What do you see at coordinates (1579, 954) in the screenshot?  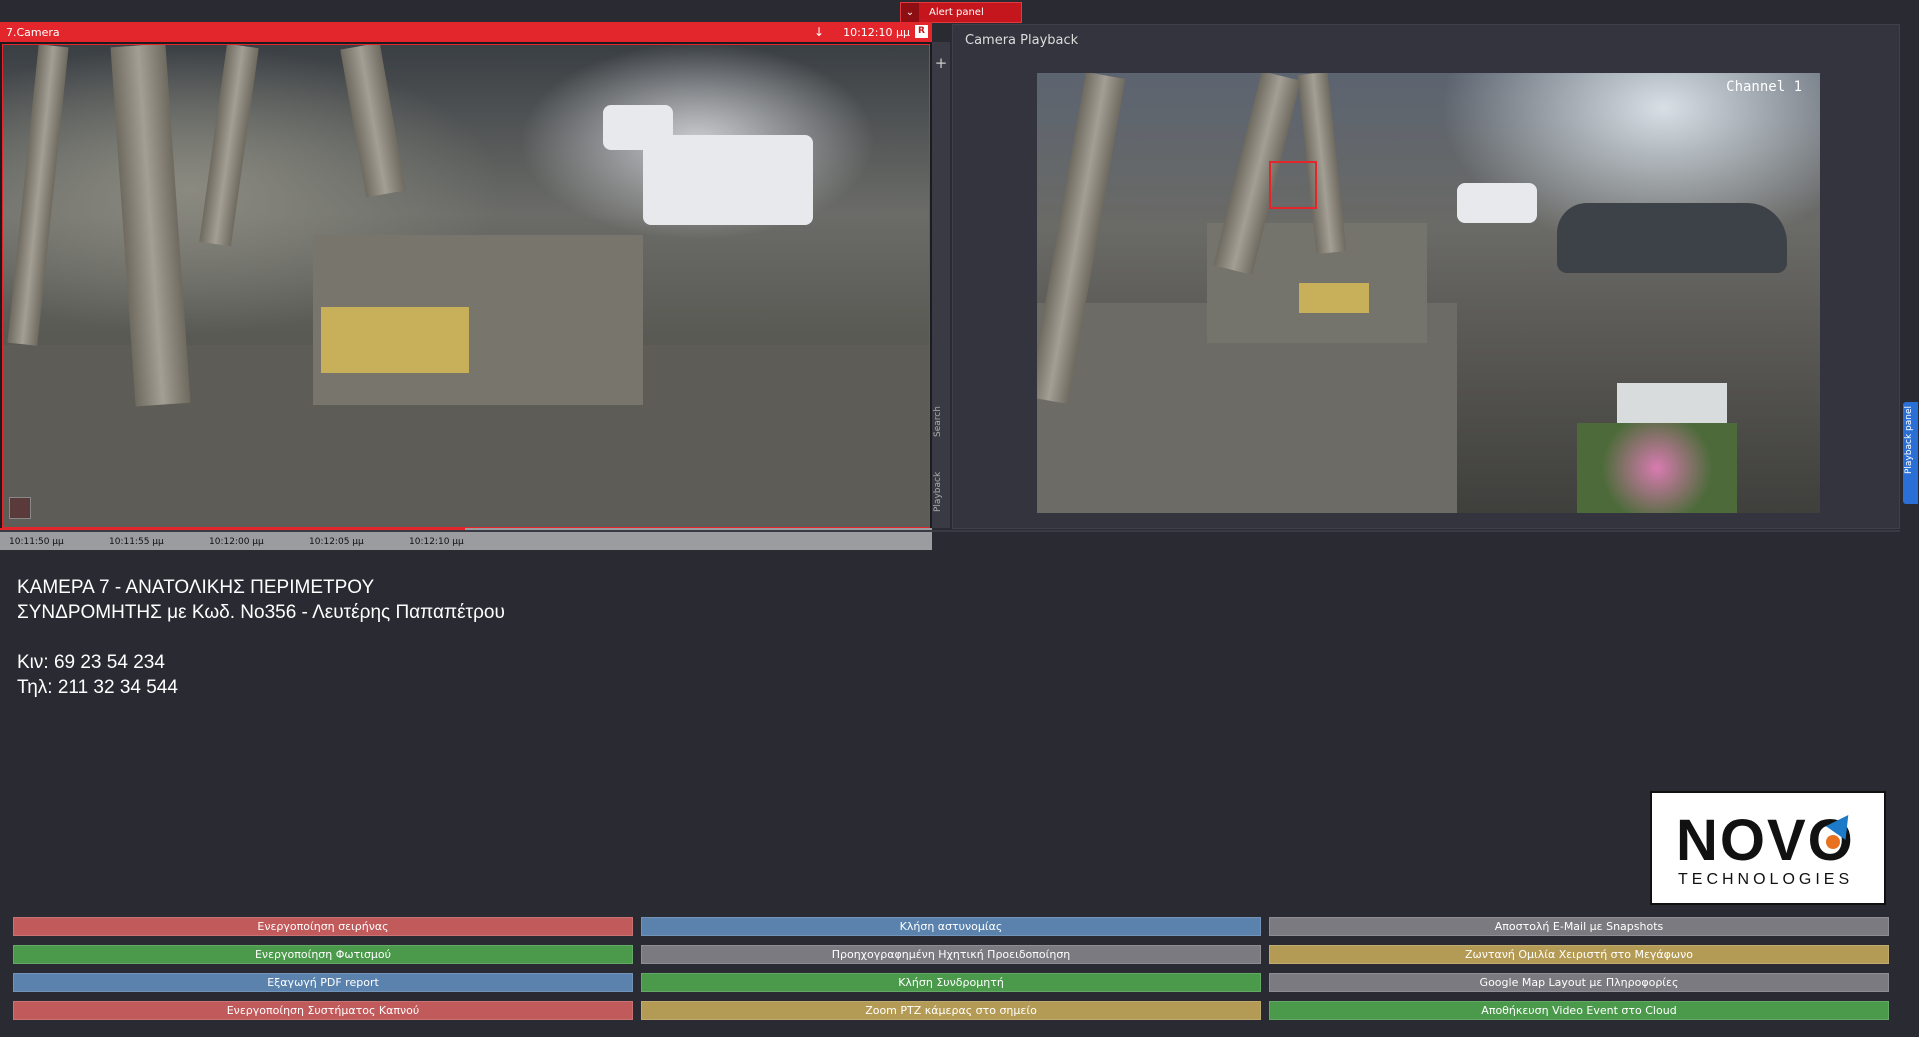 I see `action-button: Ζωντανή Ομιλία Χειριστή στο Μεγάφωνο` at bounding box center [1579, 954].